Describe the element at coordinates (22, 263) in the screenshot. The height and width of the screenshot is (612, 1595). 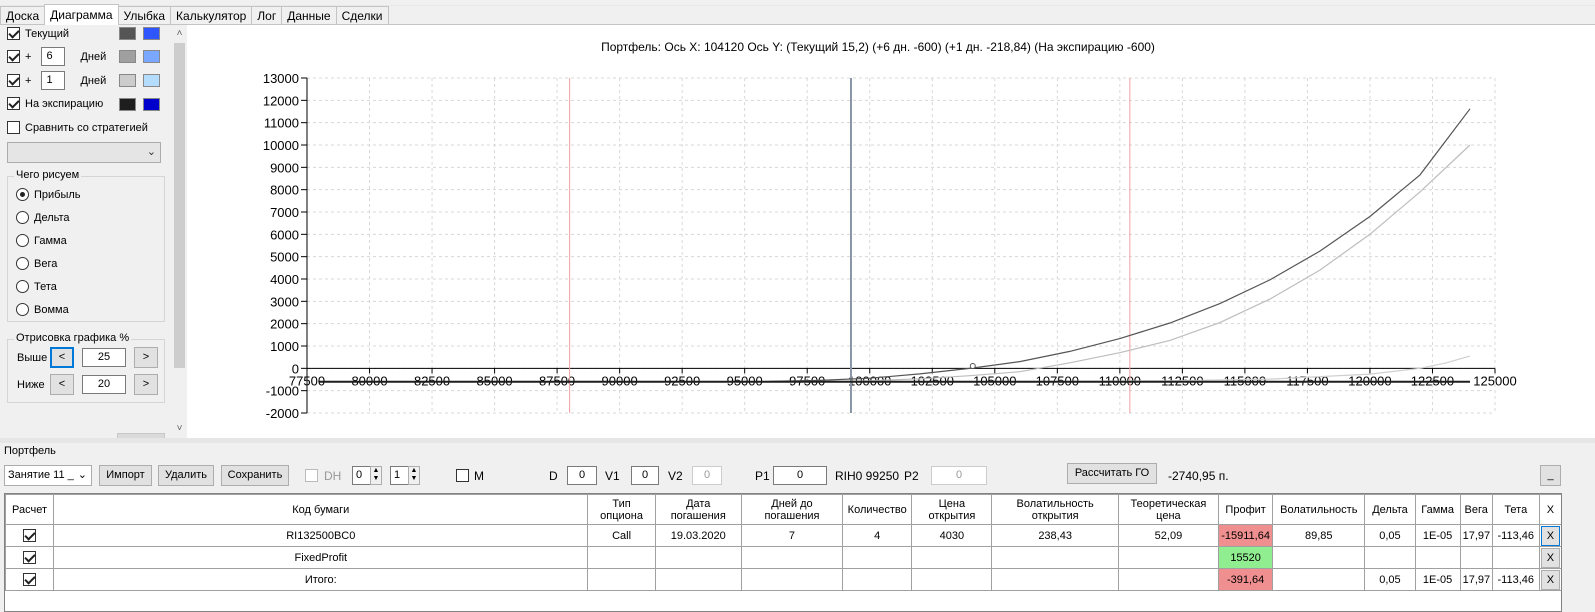
I see `radio-vega-button` at that location.